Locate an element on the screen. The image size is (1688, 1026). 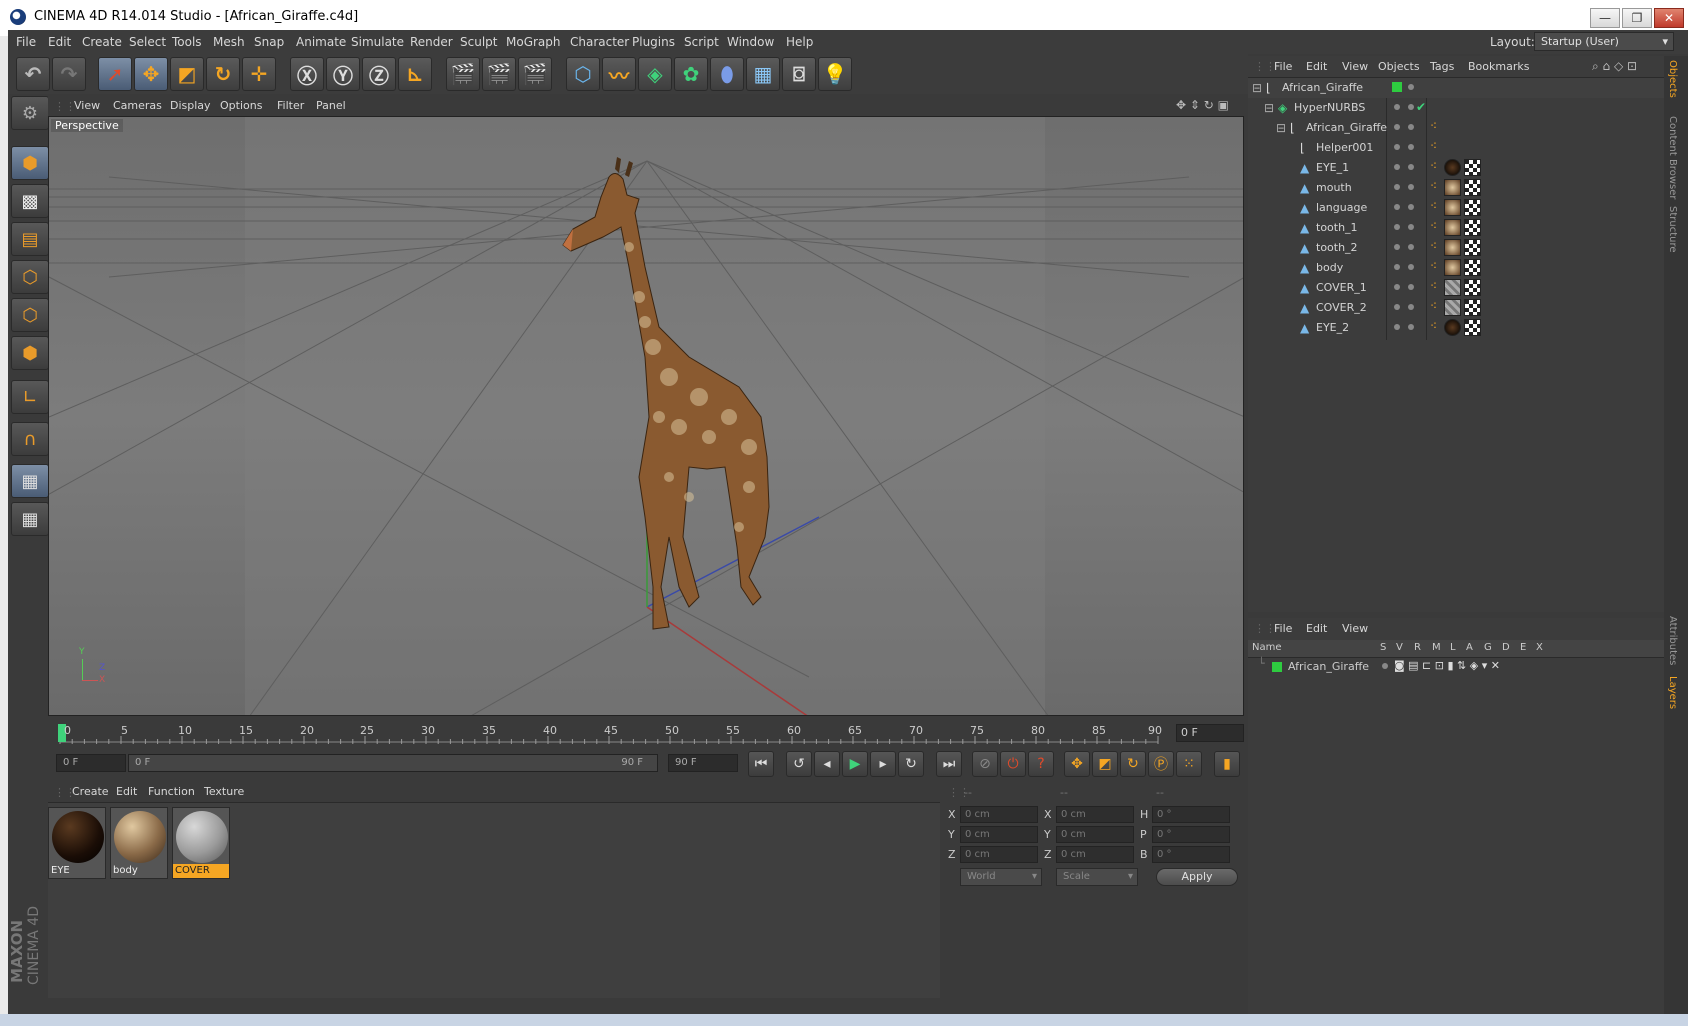
layer-menu-file: File is located at coordinates (1283, 628).